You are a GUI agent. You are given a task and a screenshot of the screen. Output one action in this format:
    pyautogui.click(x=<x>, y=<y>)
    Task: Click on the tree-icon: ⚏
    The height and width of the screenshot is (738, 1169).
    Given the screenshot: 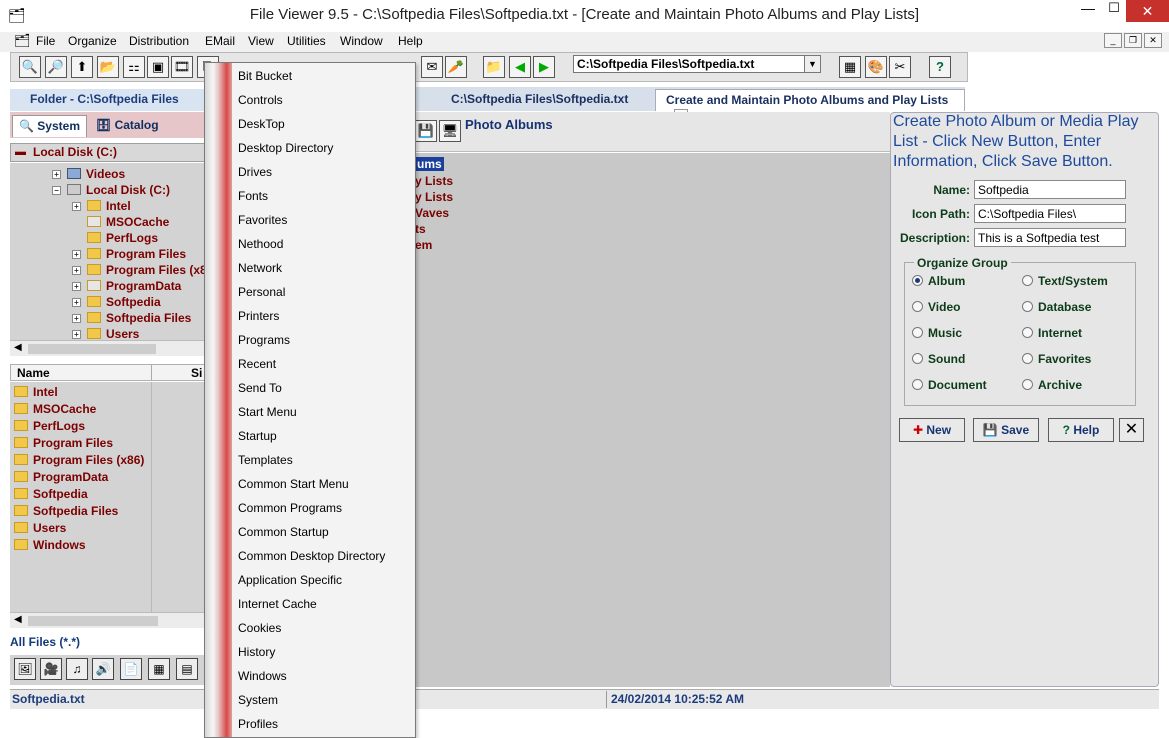 What is the action you would take?
    pyautogui.click(x=134, y=67)
    